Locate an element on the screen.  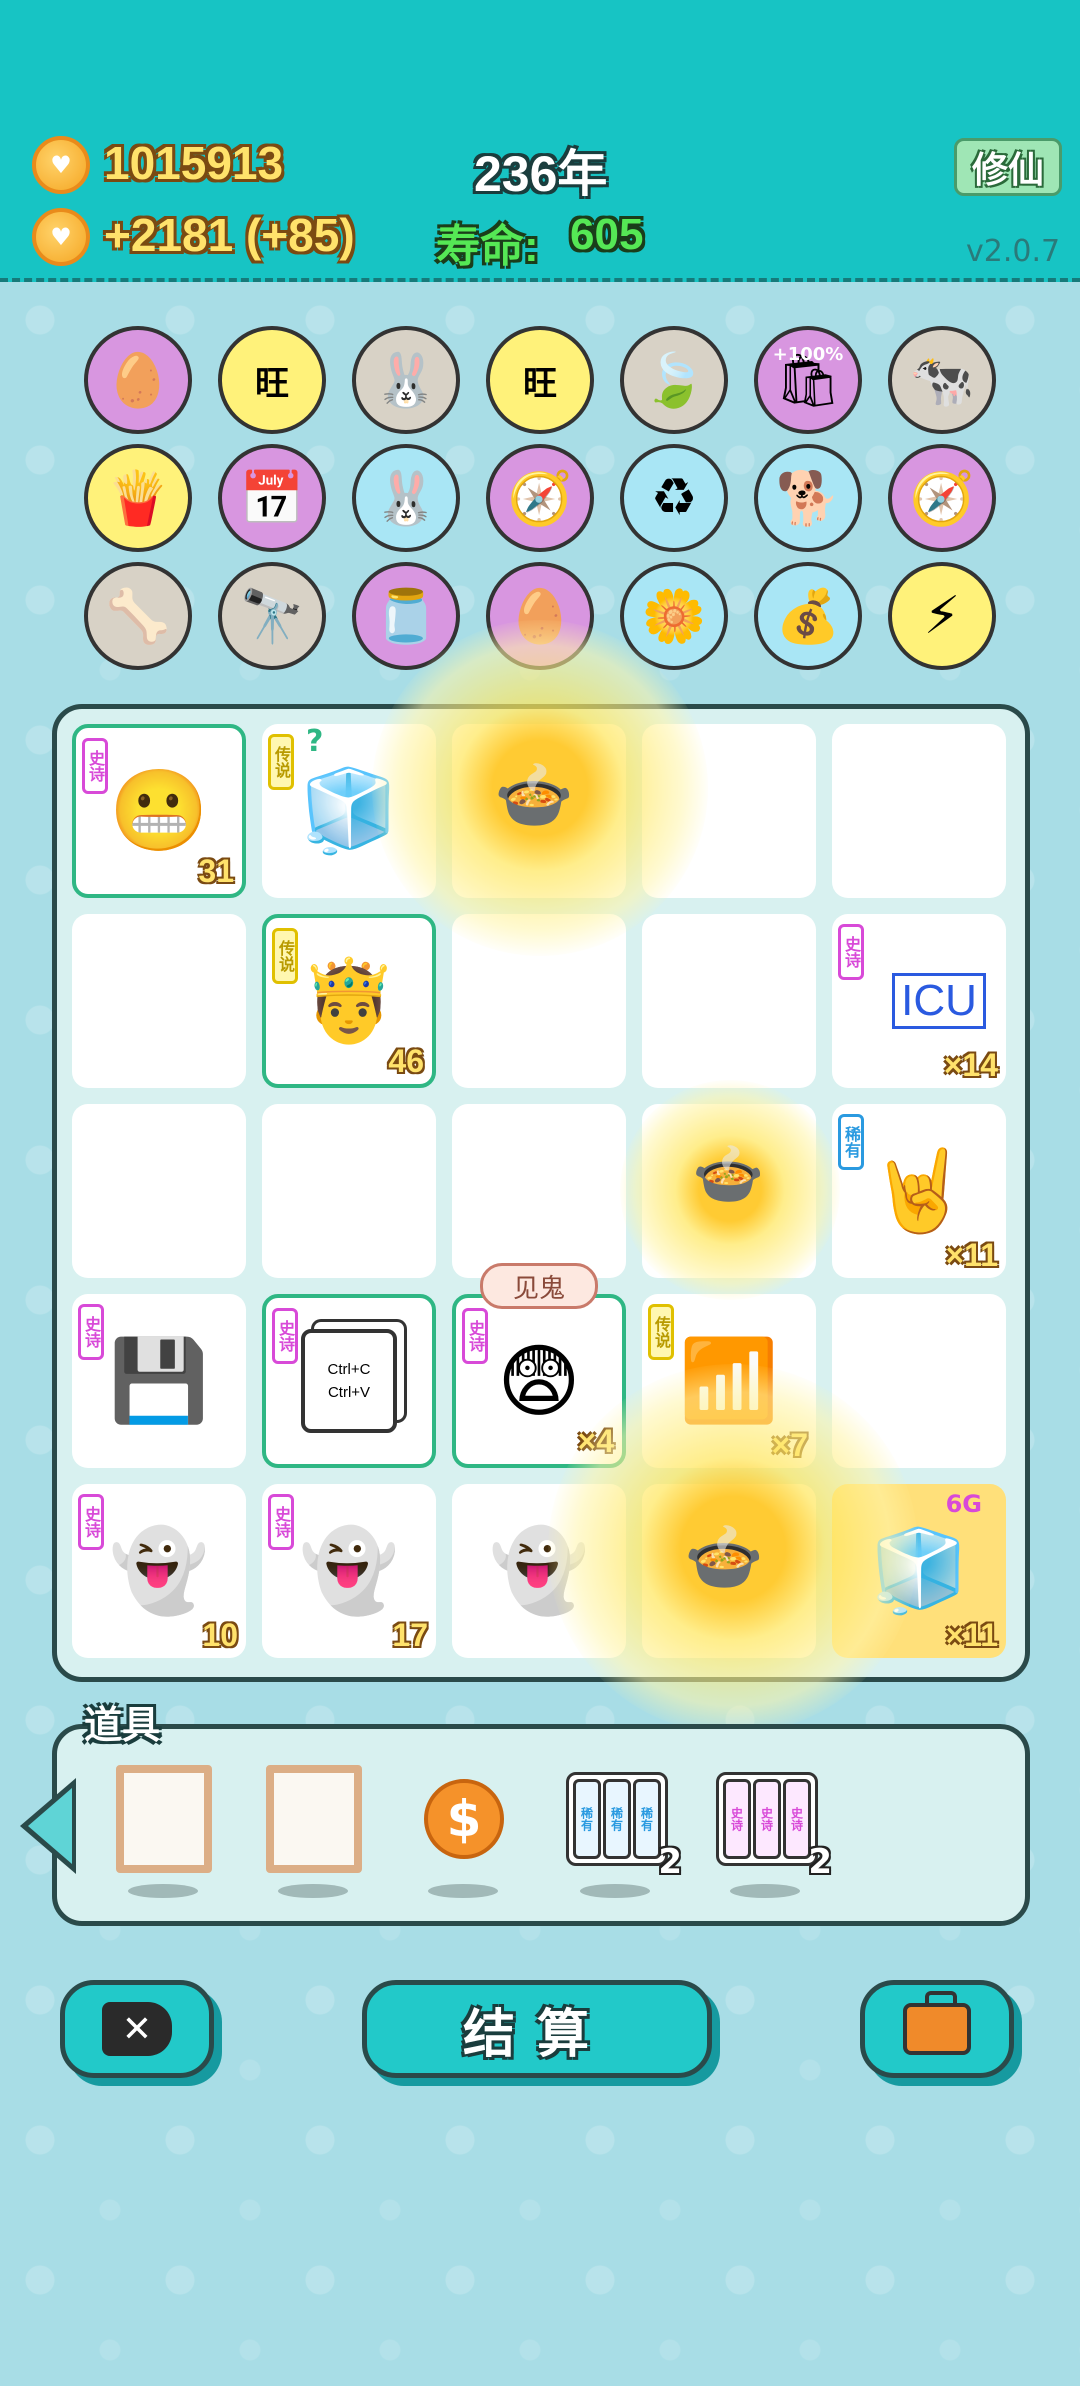
item-slot-5: 史诗 史诗 史诗 2 is located at coordinates (772, 1823).